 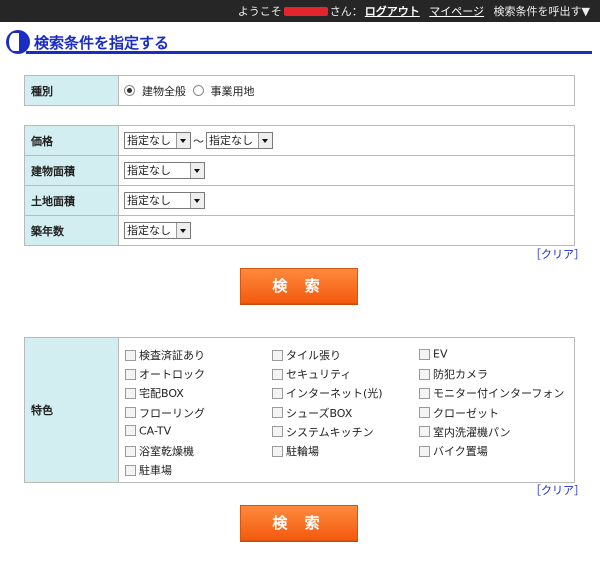 What do you see at coordinates (456, 11) in the screenshot?
I see `mypage-link: マイページ` at bounding box center [456, 11].